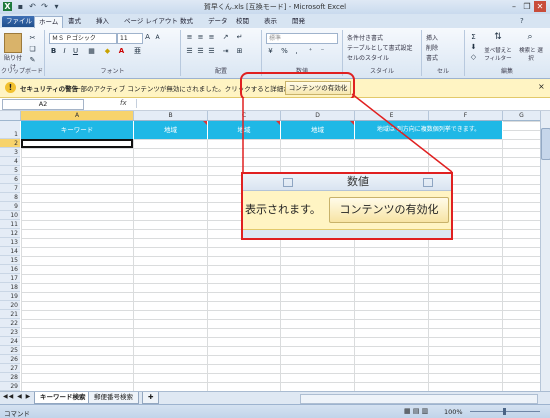 The image size is (550, 418). Describe the element at coordinates (275, 411) in the screenshot. I see `status-bar: コマンド ▦ ▤ ▥ 100%` at that location.